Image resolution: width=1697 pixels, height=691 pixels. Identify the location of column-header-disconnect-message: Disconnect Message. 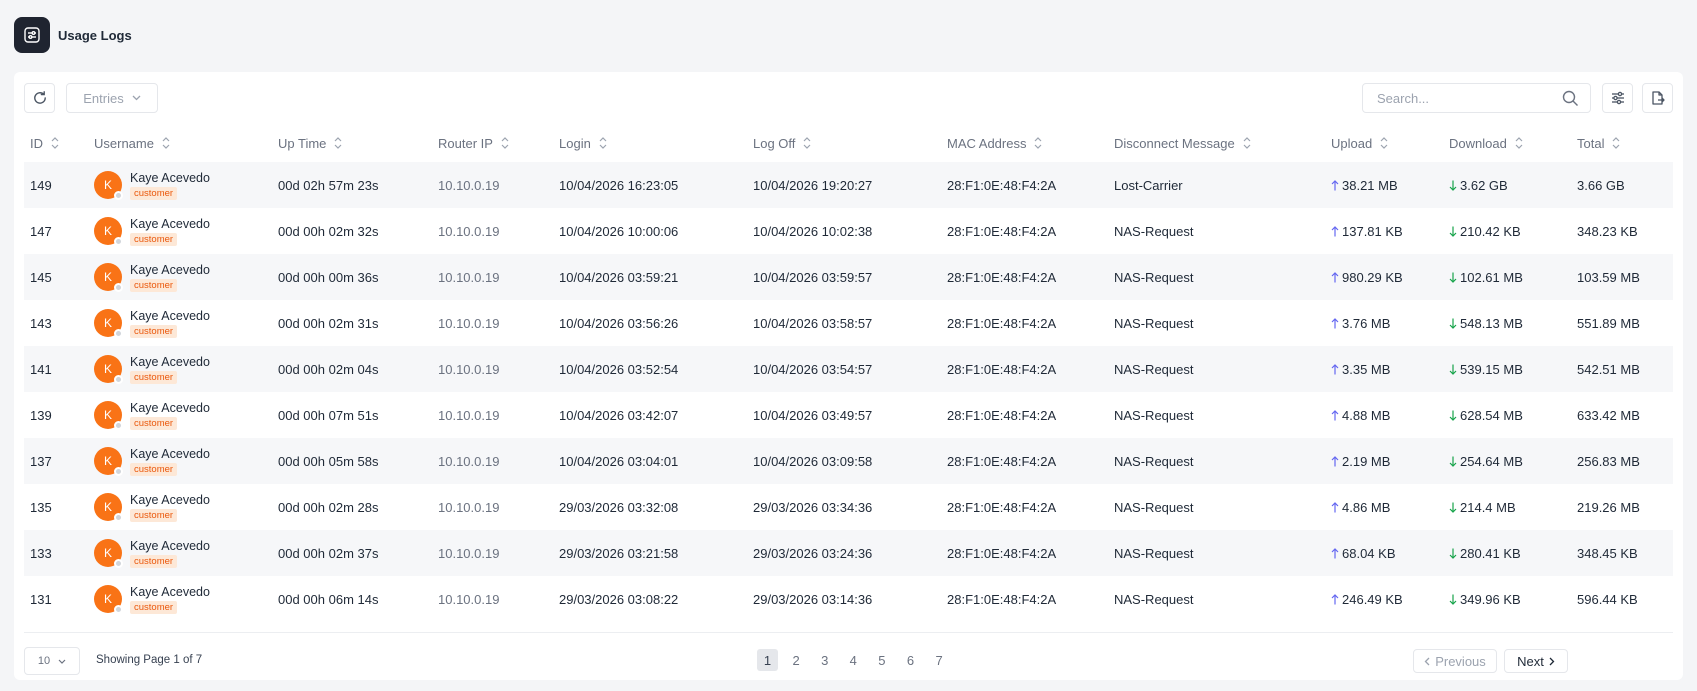
(1216, 144).